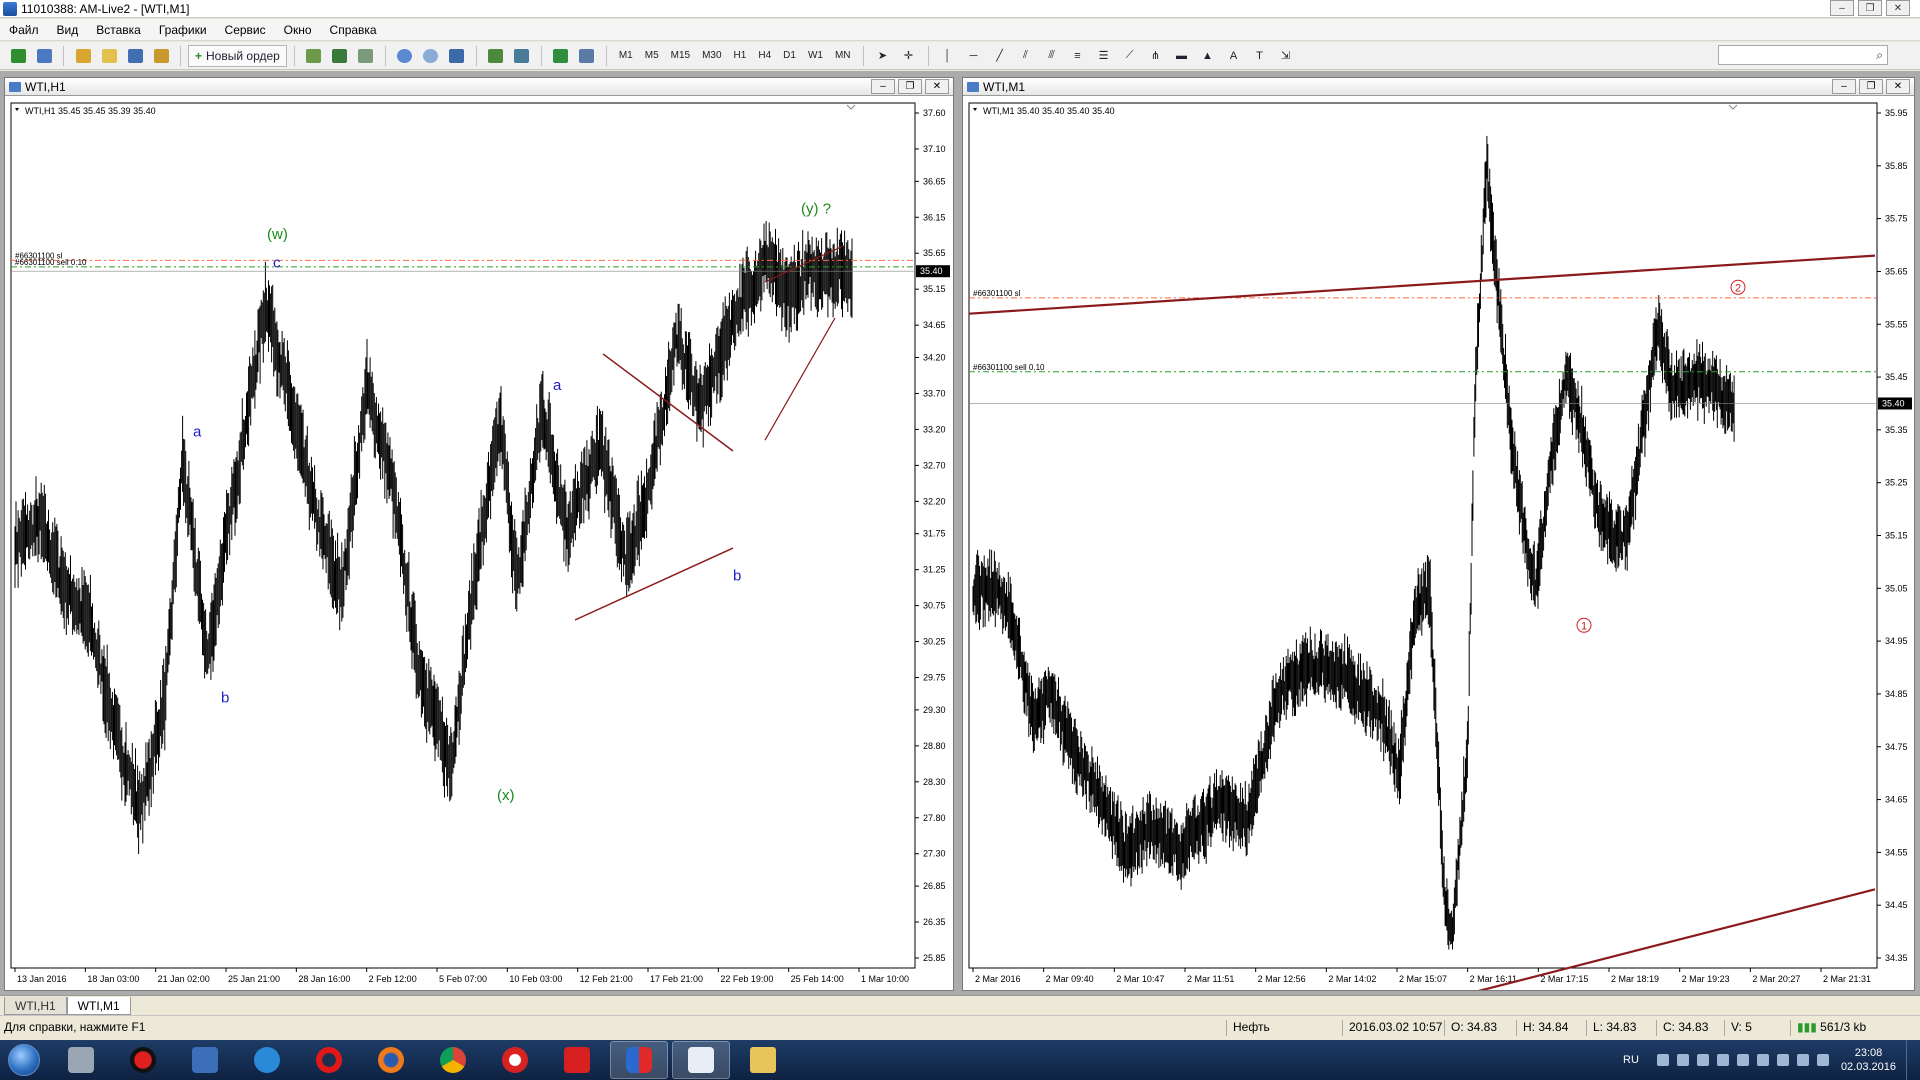 The width and height of the screenshot is (1920, 1080). What do you see at coordinates (1438, 87) in the screenshot?
I see `chart-window-titlebar: WTI,M1 – ❐ ✕` at bounding box center [1438, 87].